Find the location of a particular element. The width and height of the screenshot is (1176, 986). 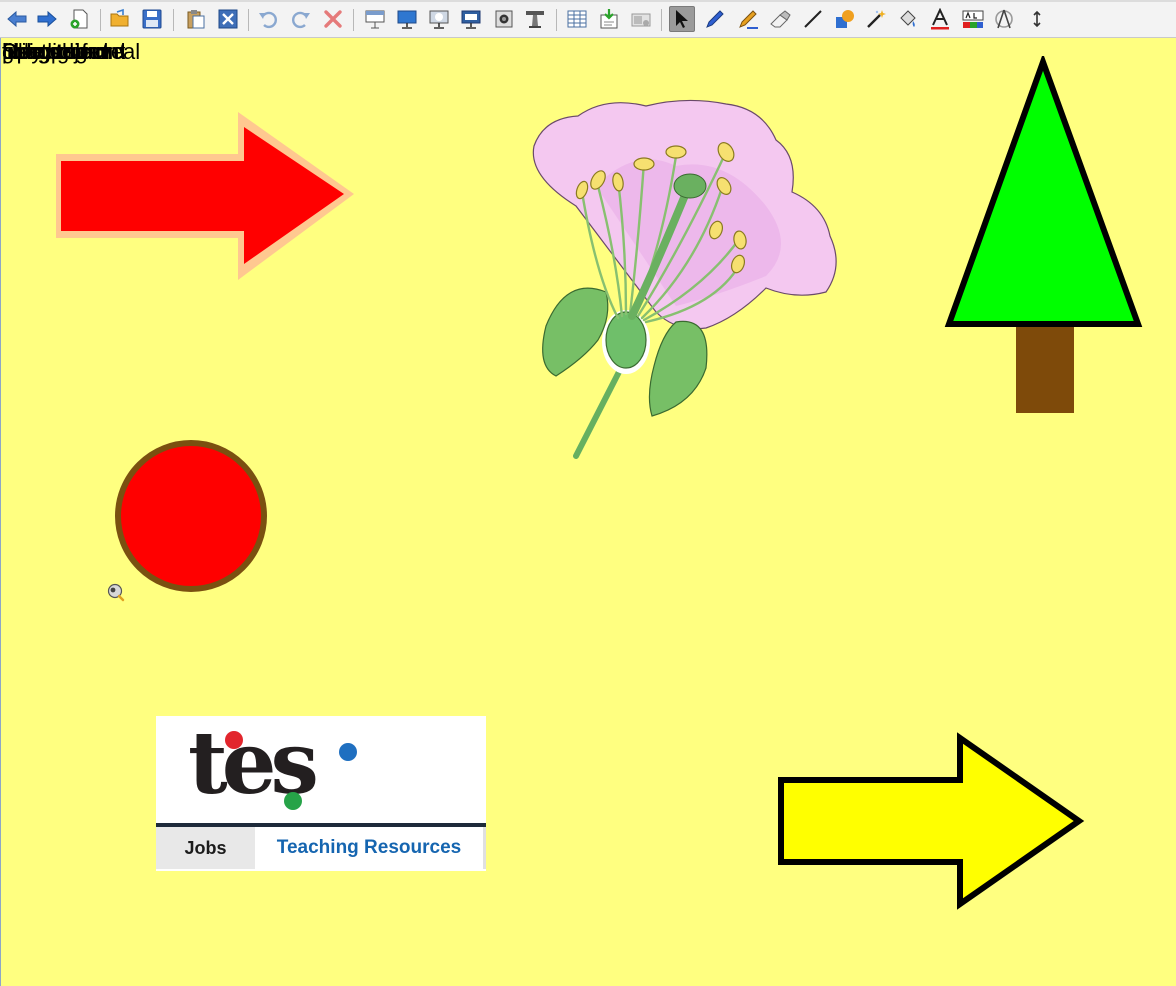

forward-icon is located at coordinates (47, 19).